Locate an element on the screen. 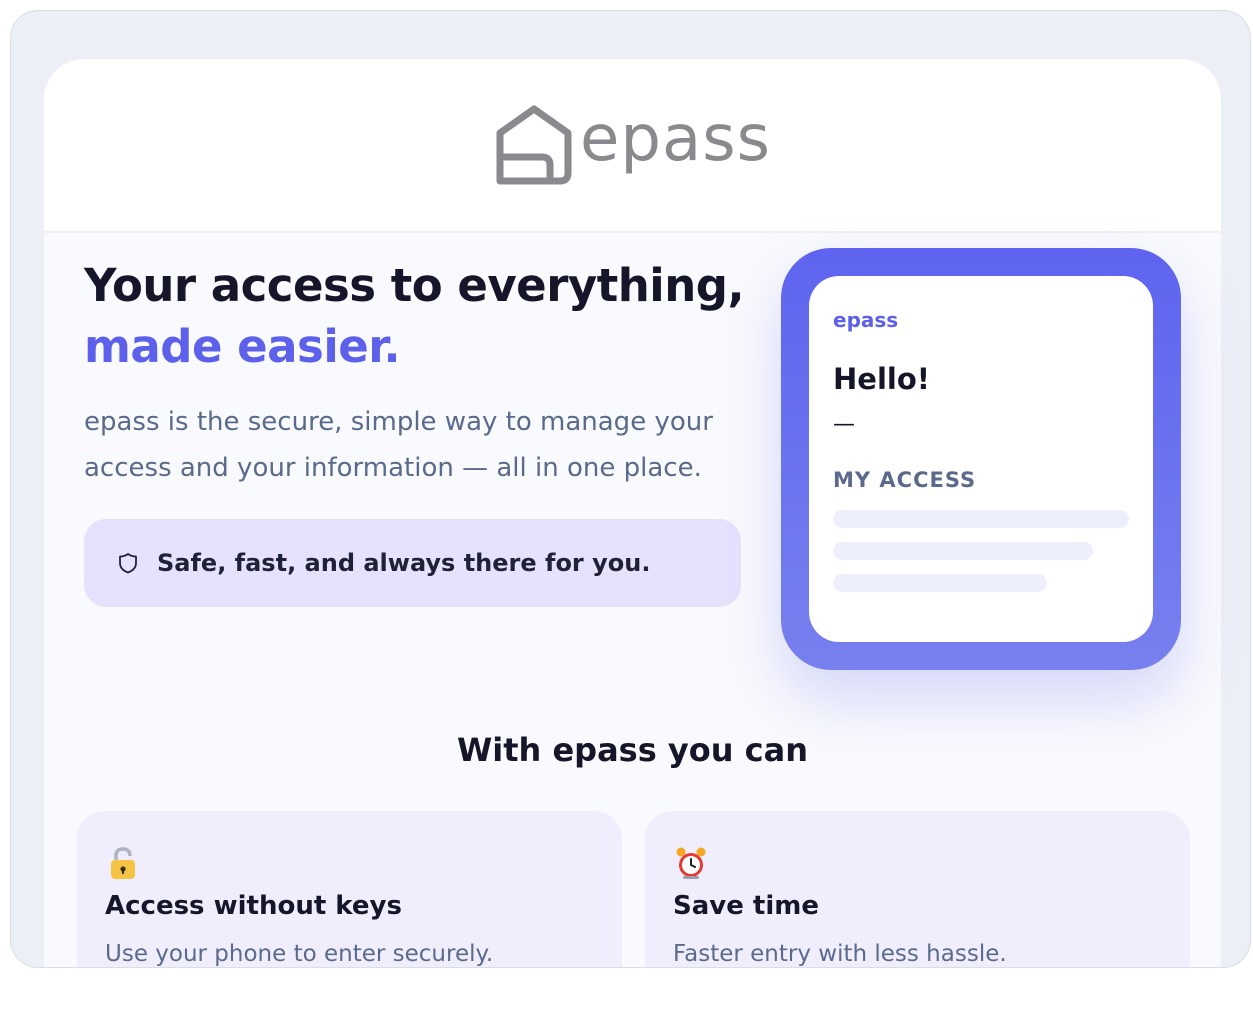  hero-title-line2: made easier. is located at coordinates (242, 346).